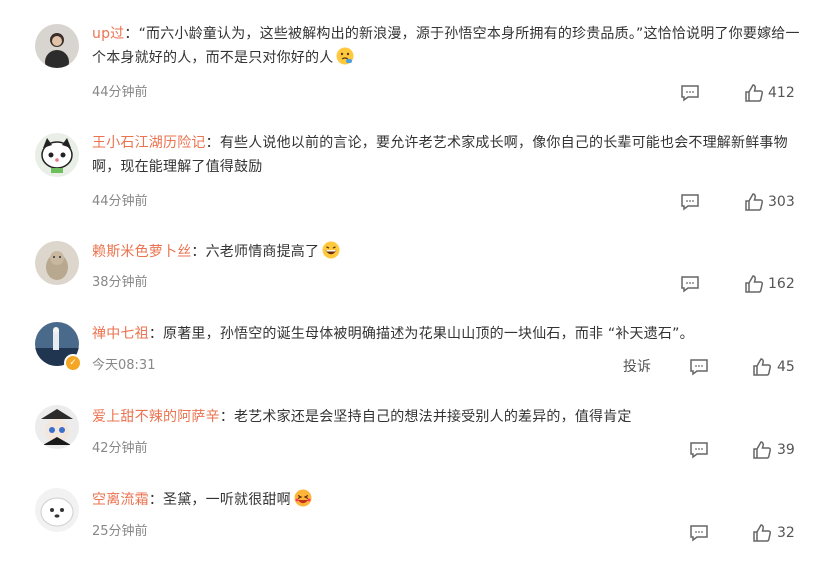 The image size is (820, 565). I want to click on like-count: 45, so click(786, 367).